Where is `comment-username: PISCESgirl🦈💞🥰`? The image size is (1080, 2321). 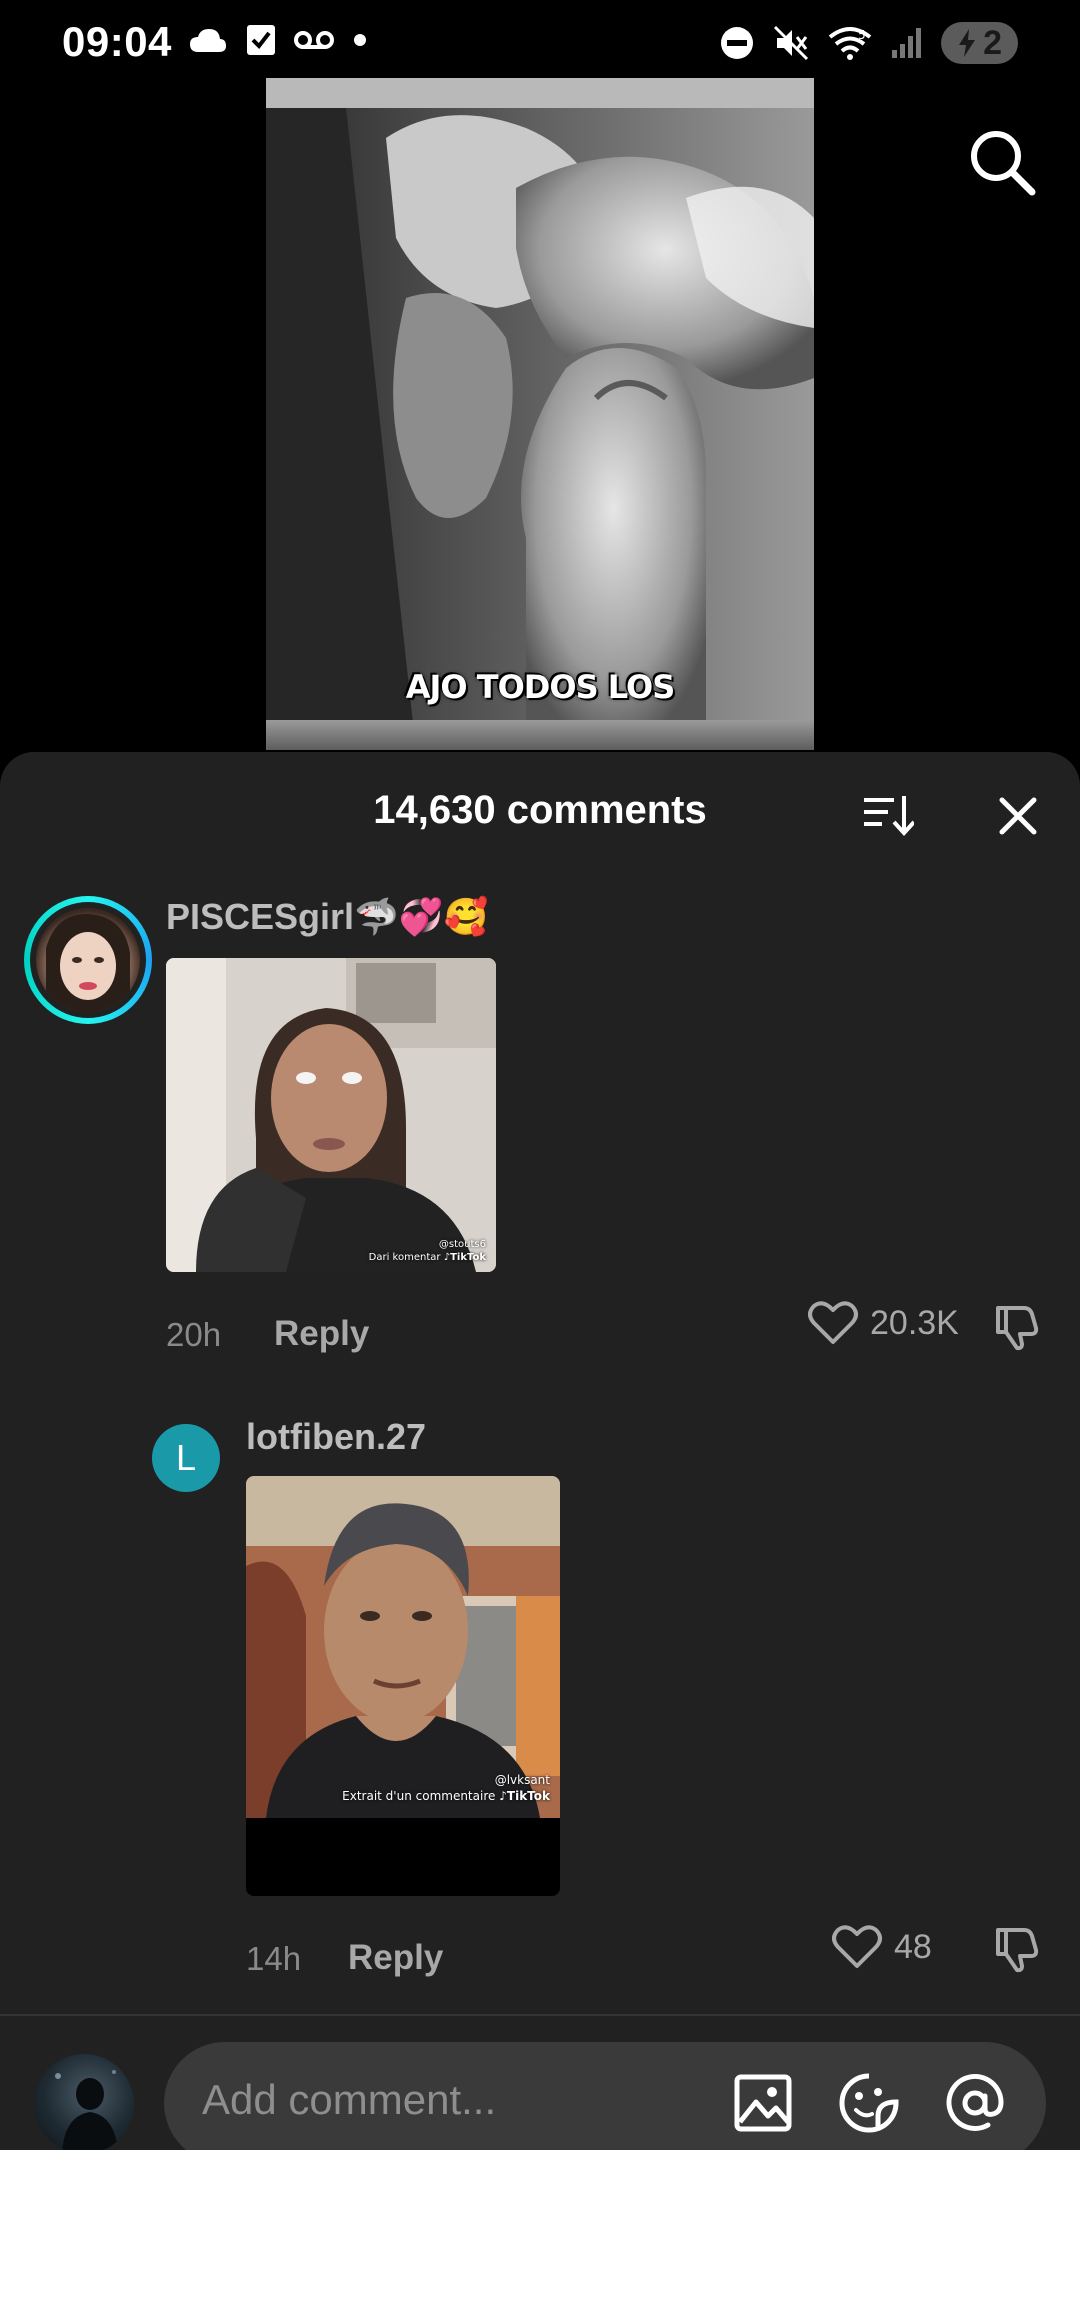
comment-username: PISCESgirl🦈💞🥰 is located at coordinates (327, 917).